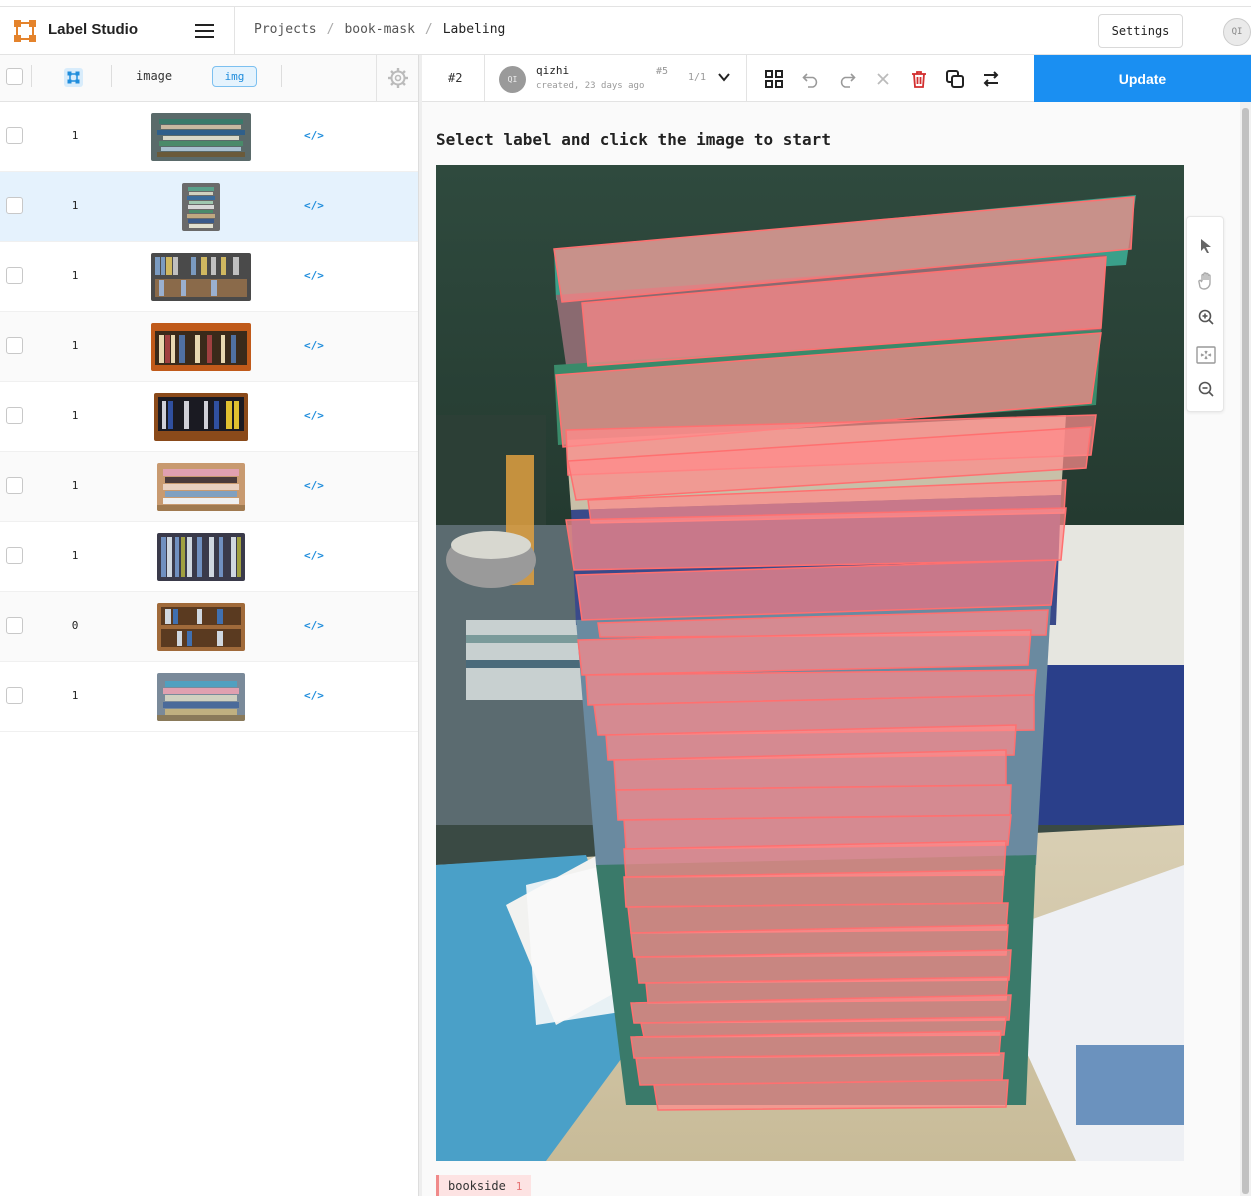 The image size is (1251, 1196). I want to click on user-avatar: QI, so click(1237, 32).